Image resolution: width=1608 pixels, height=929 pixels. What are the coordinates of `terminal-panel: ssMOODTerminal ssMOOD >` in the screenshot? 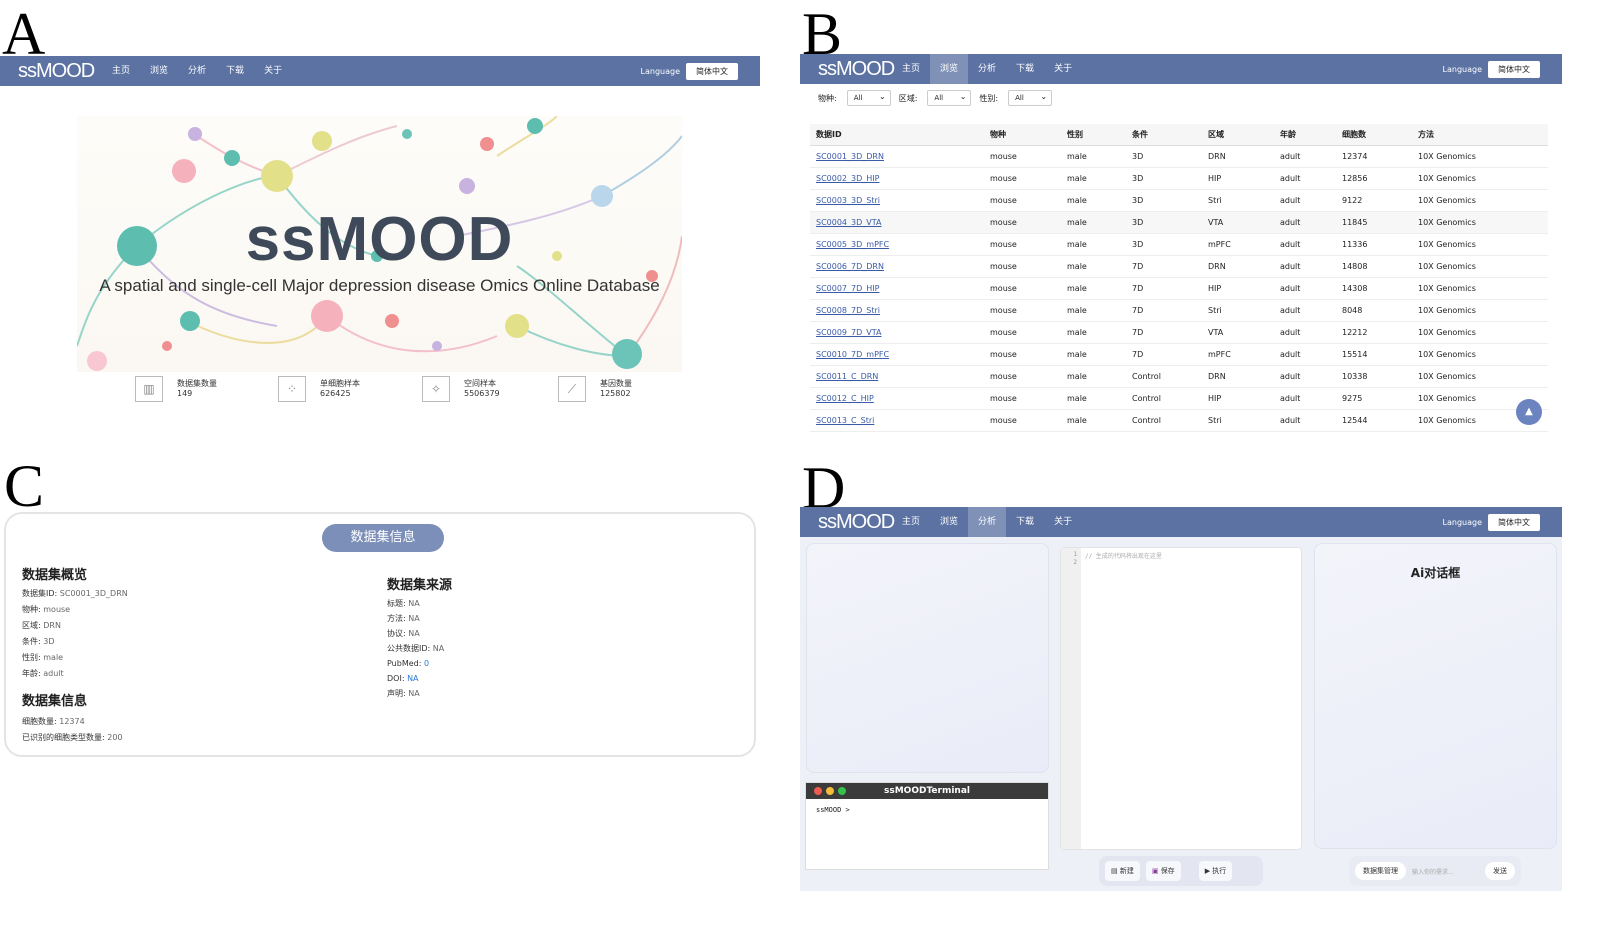 It's located at (927, 826).